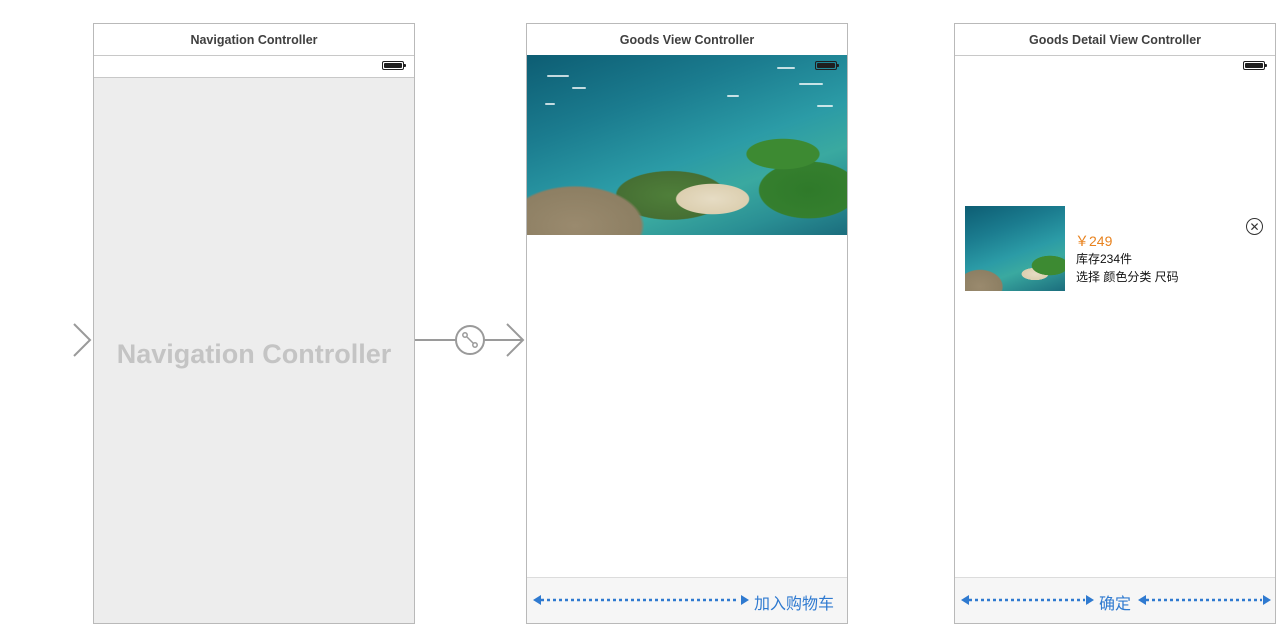 This screenshot has height=644, width=1288. I want to click on scene-title: Goods Detail View Controller, so click(1115, 40).